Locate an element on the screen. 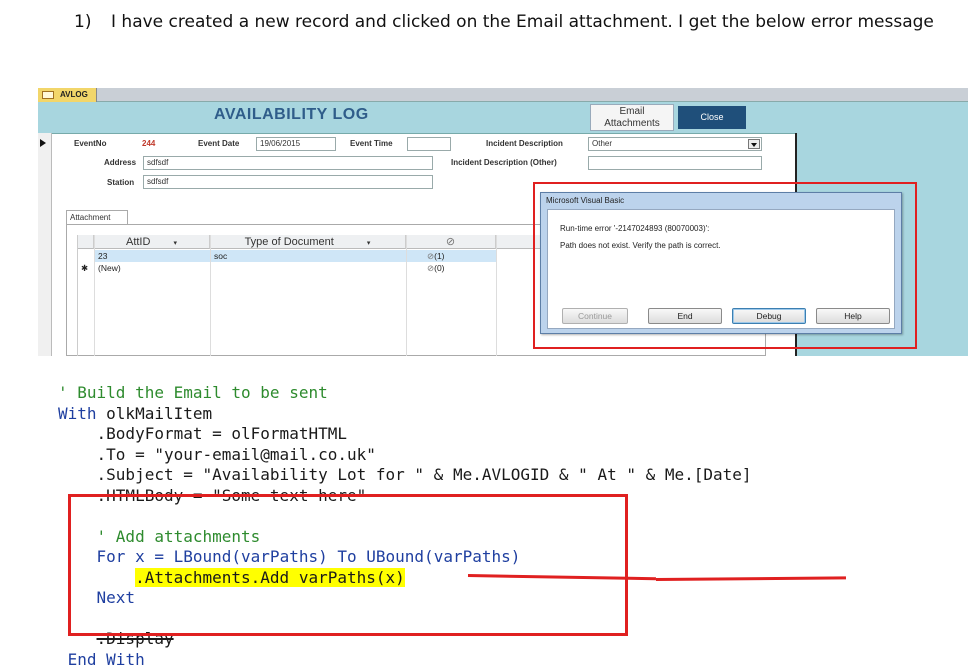 The width and height of the screenshot is (968, 670). underline-annotation is located at coordinates (751, 578).